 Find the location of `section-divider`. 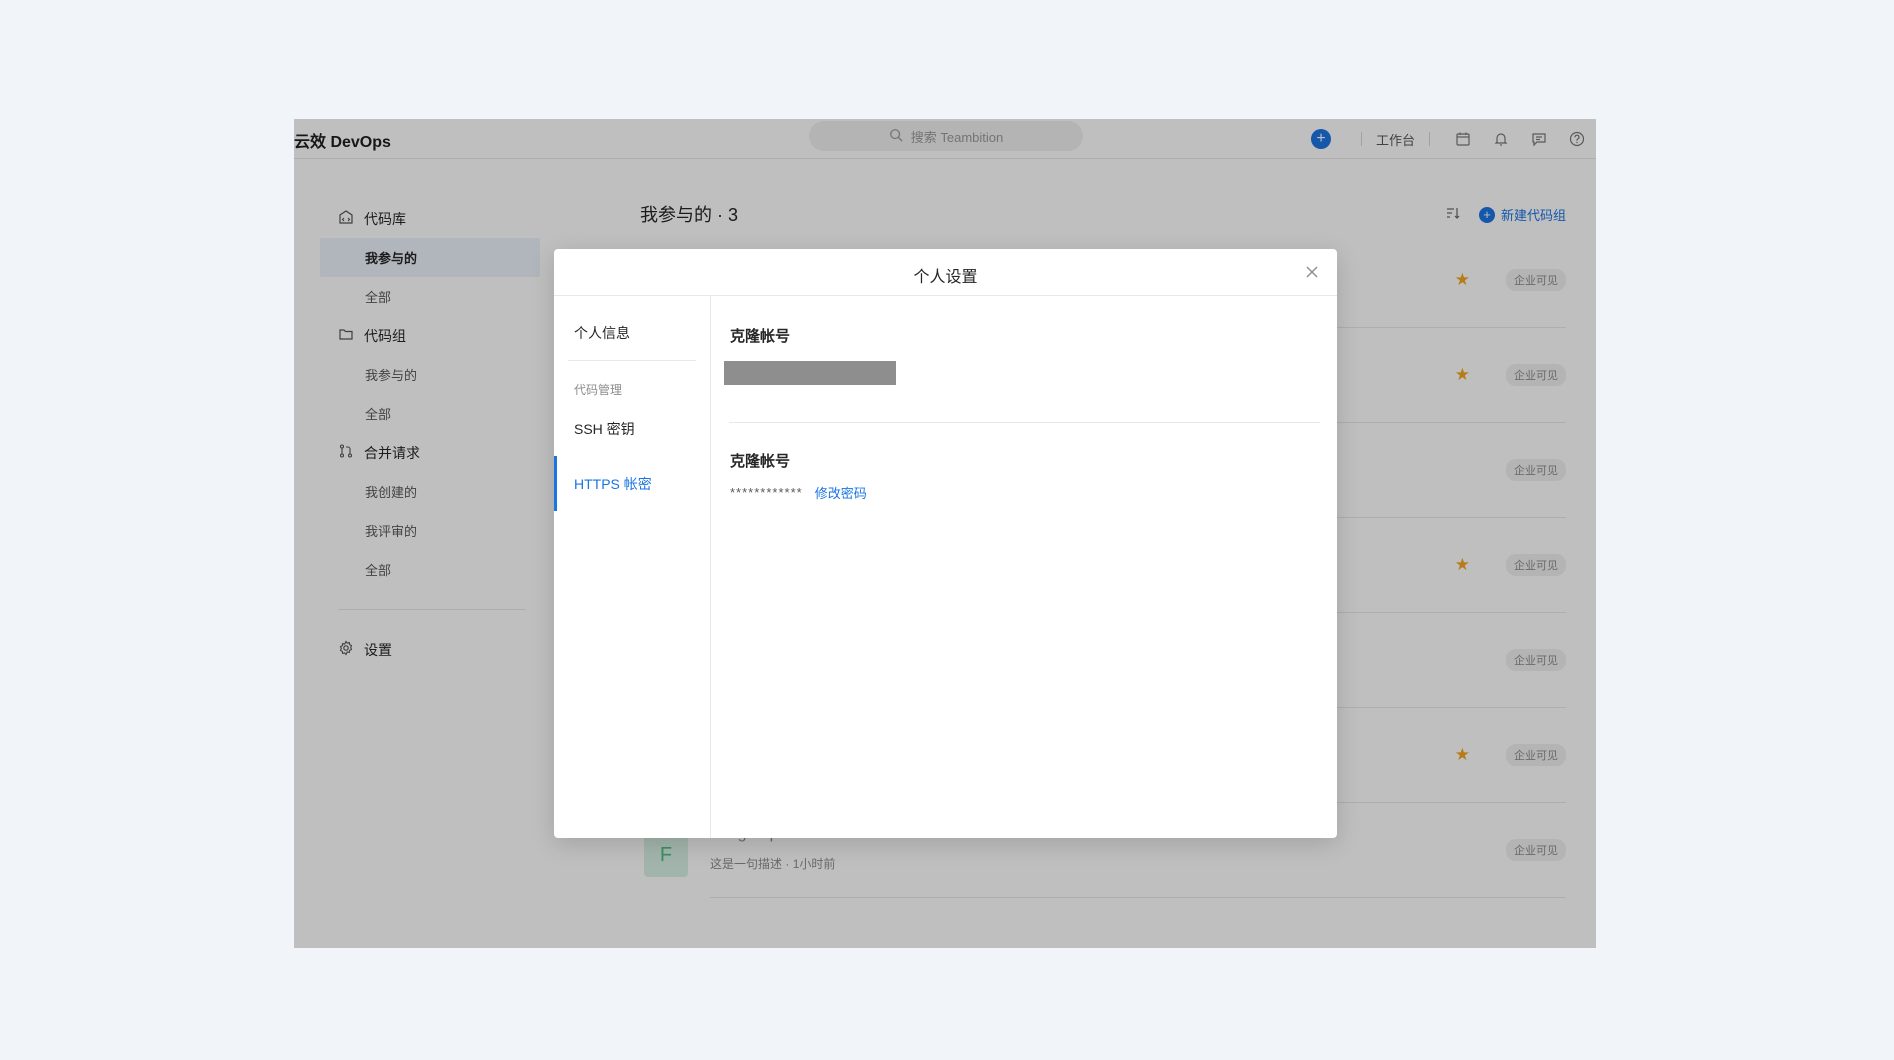

section-divider is located at coordinates (1024, 422).